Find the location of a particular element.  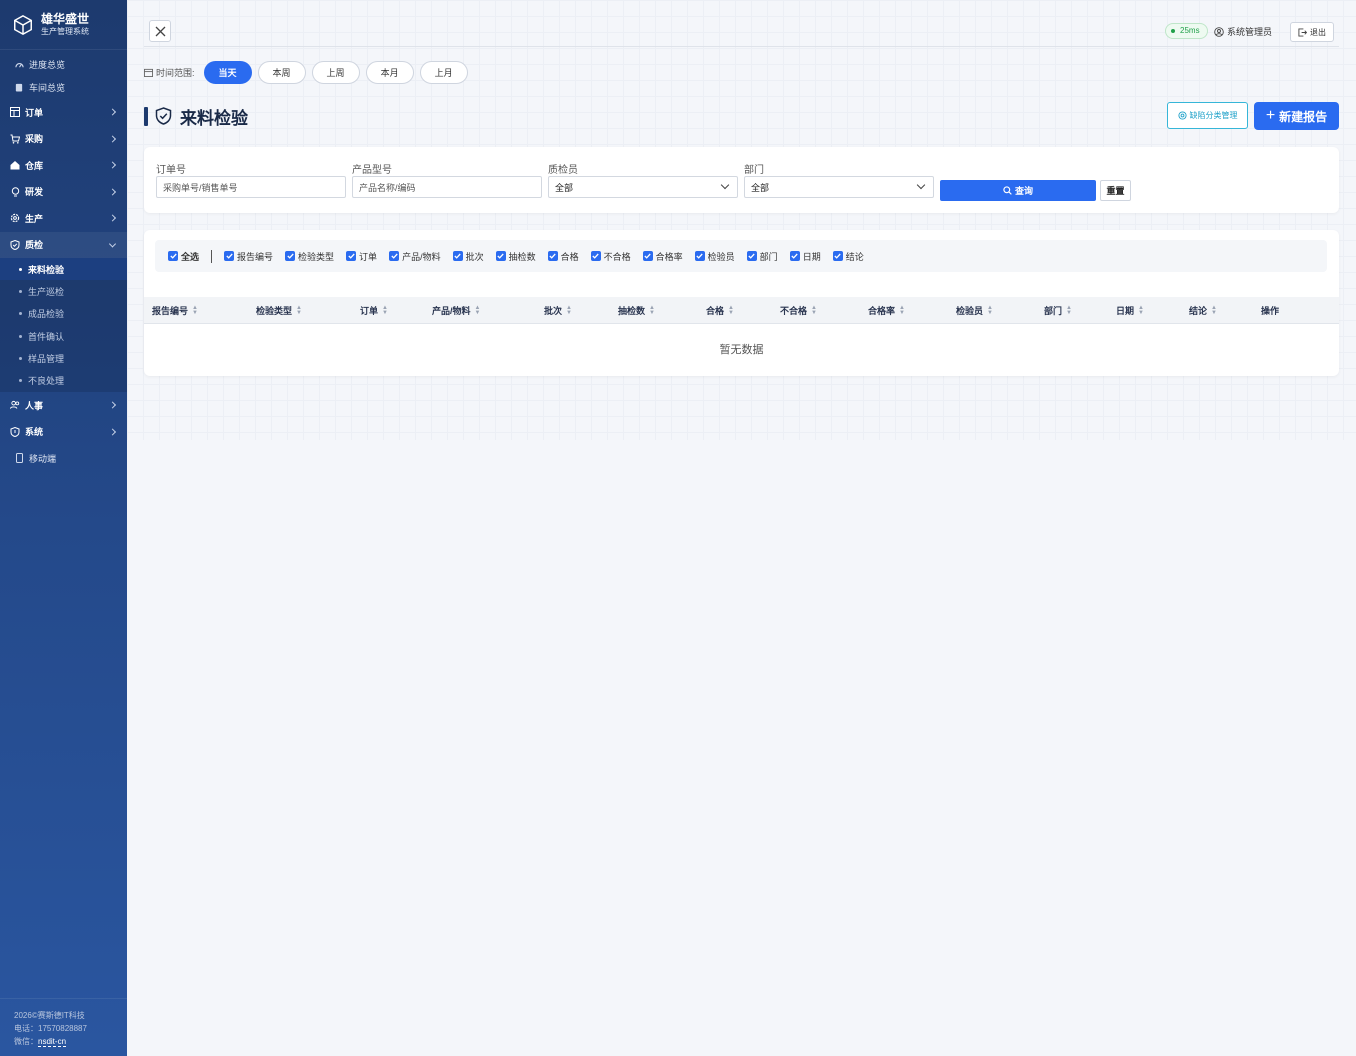

column-checkbox: 不合格 is located at coordinates (610, 256).